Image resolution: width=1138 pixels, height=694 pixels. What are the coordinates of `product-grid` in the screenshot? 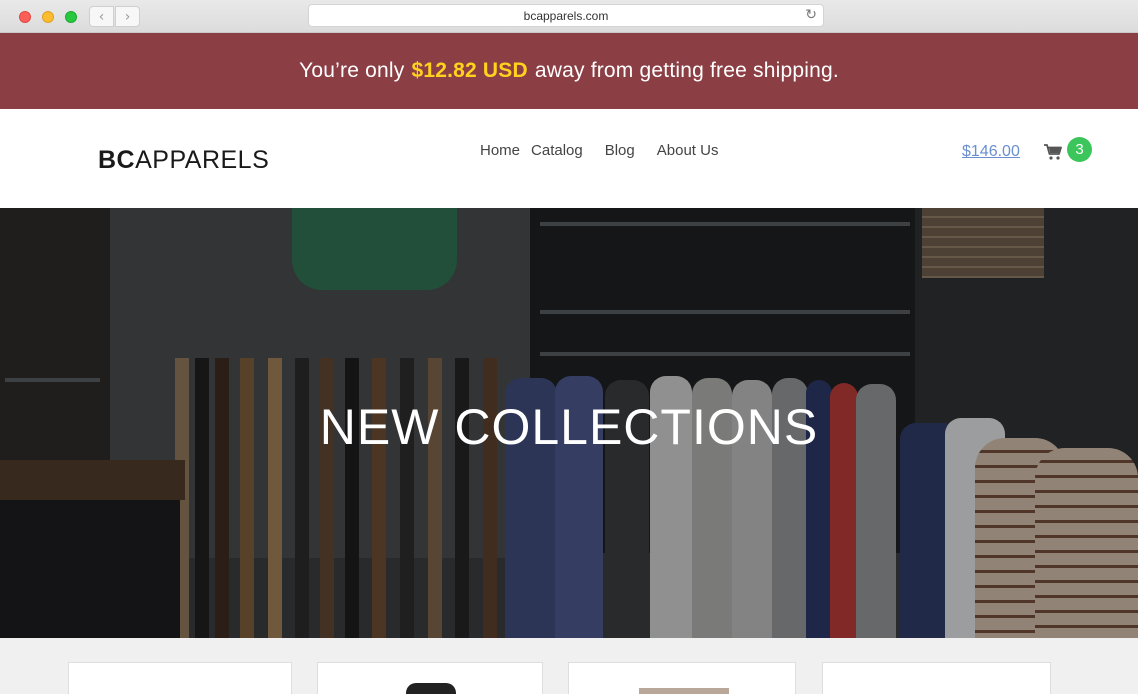 It's located at (569, 666).